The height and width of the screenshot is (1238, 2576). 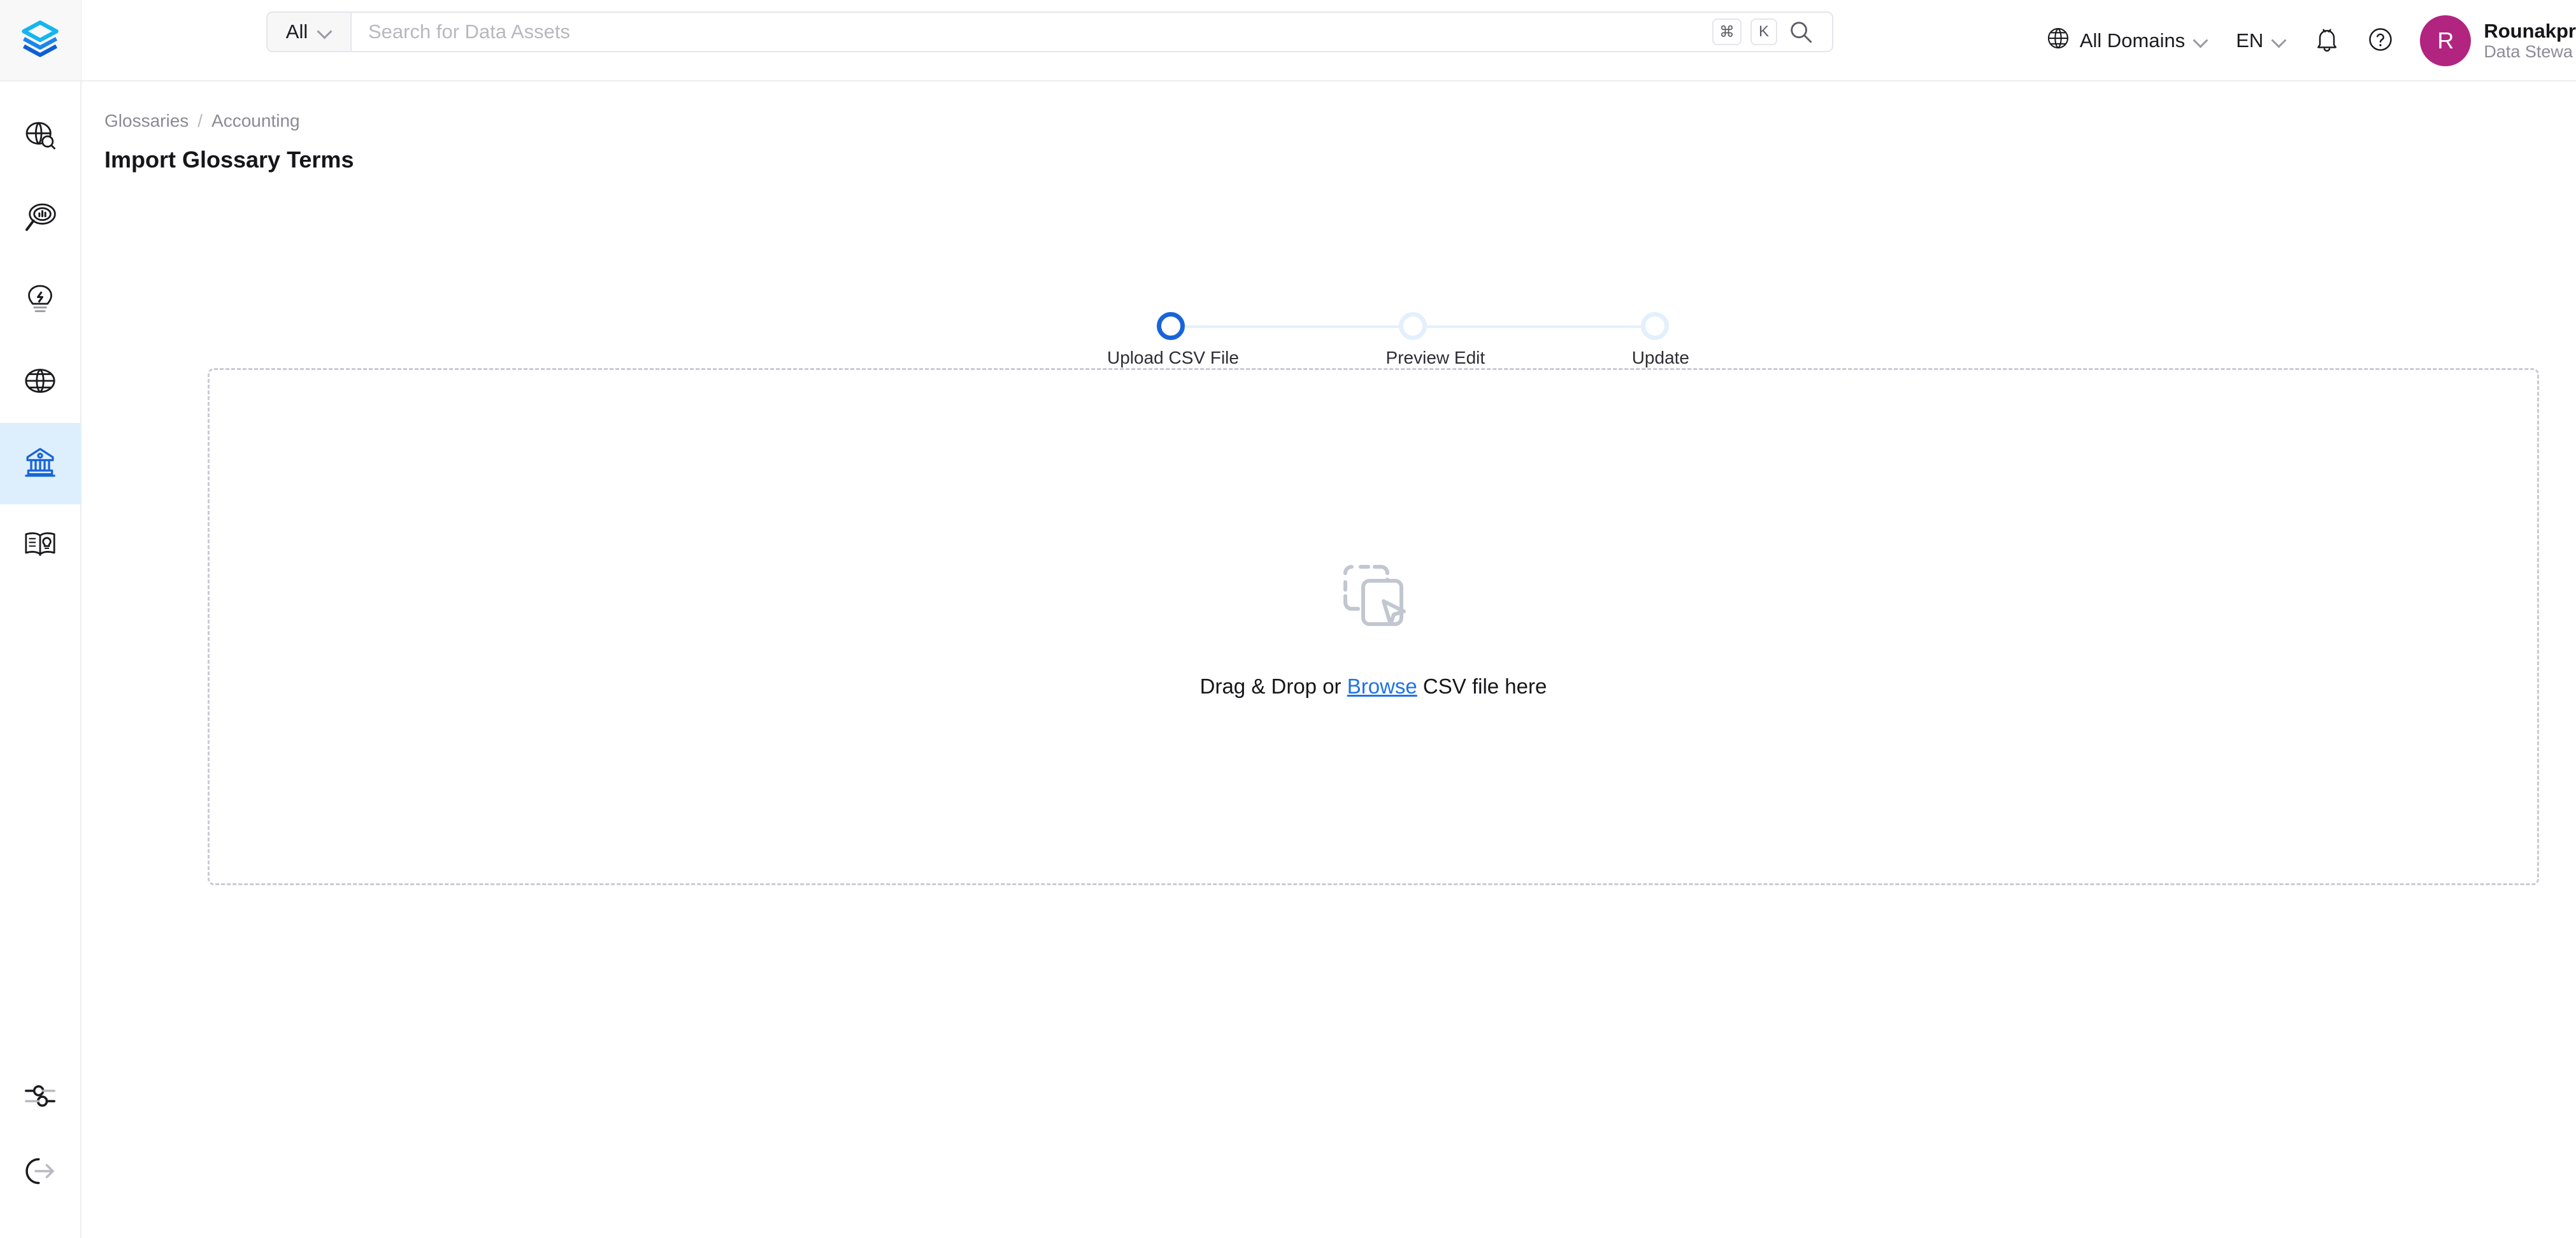 I want to click on user-info: Rounakpr Data Stewa, so click(x=2530, y=41).